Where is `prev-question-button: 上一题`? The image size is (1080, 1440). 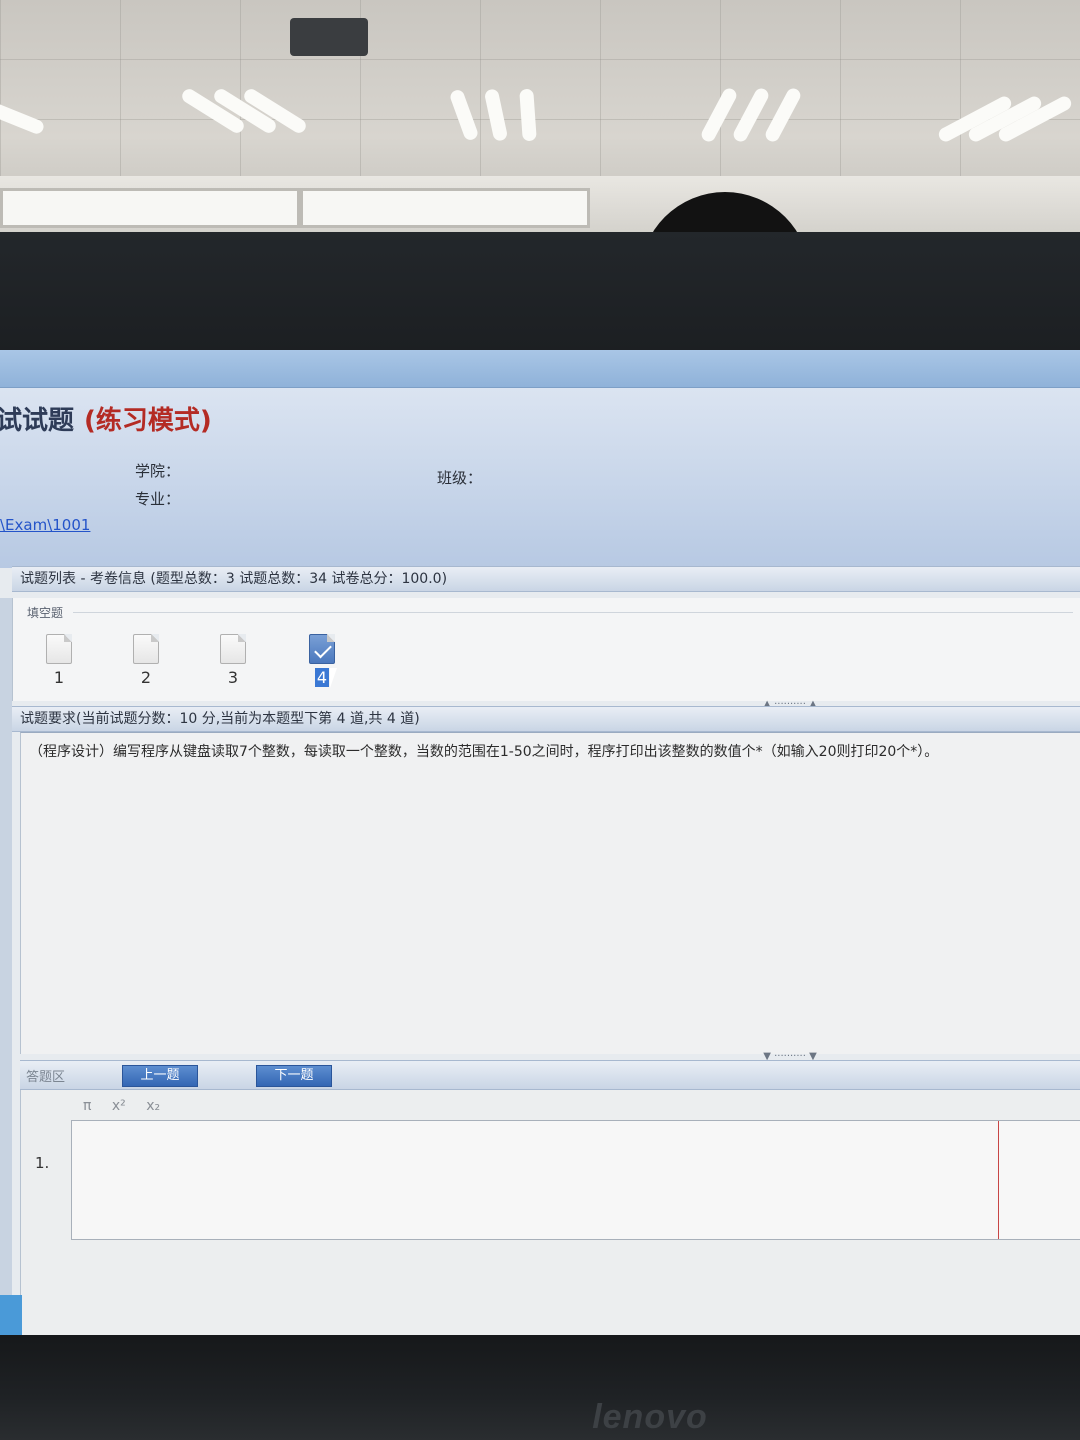 prev-question-button: 上一题 is located at coordinates (160, 1076).